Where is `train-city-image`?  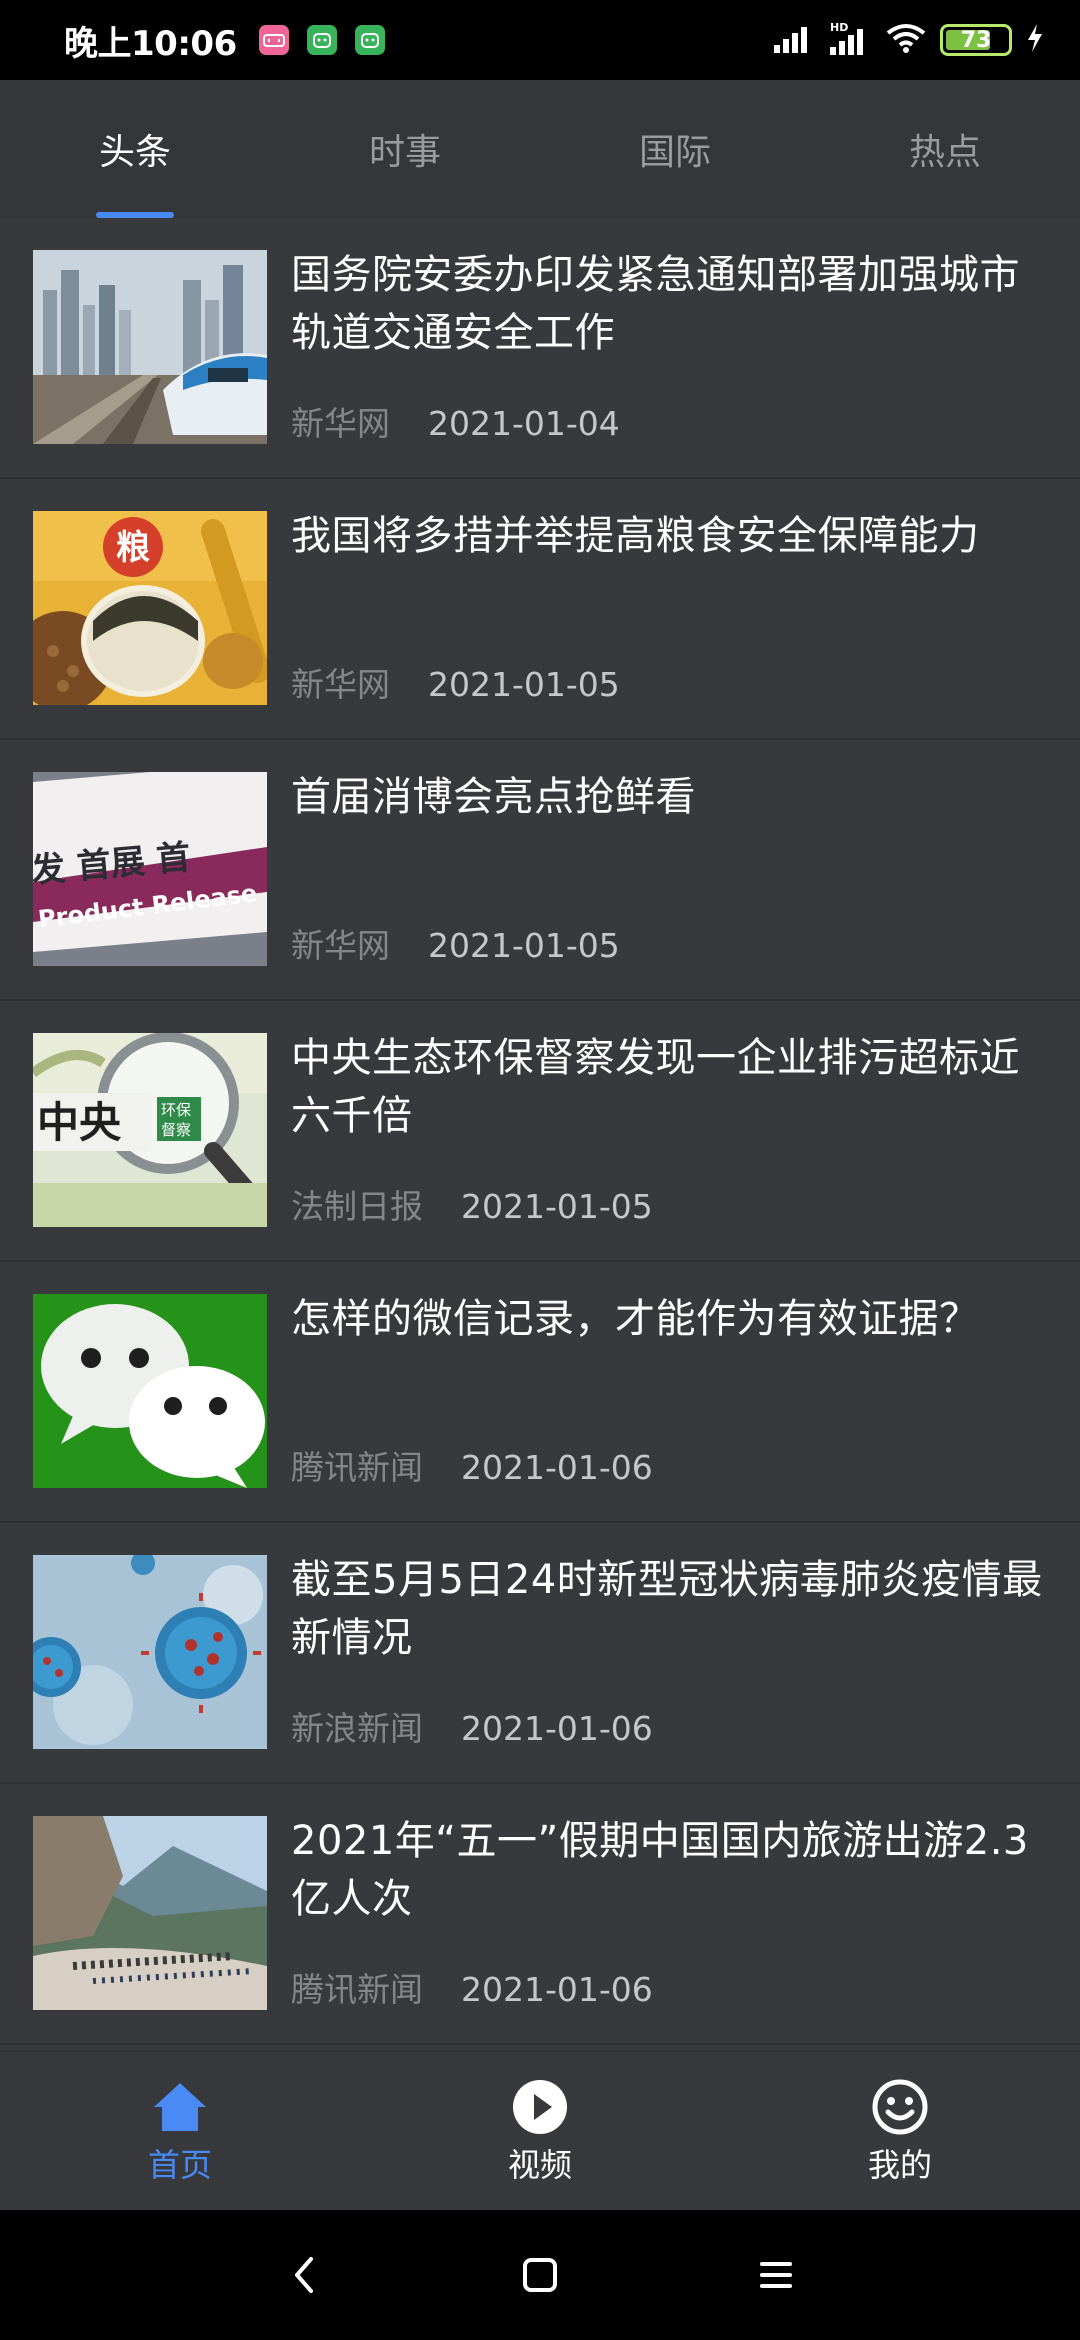 train-city-image is located at coordinates (150, 347).